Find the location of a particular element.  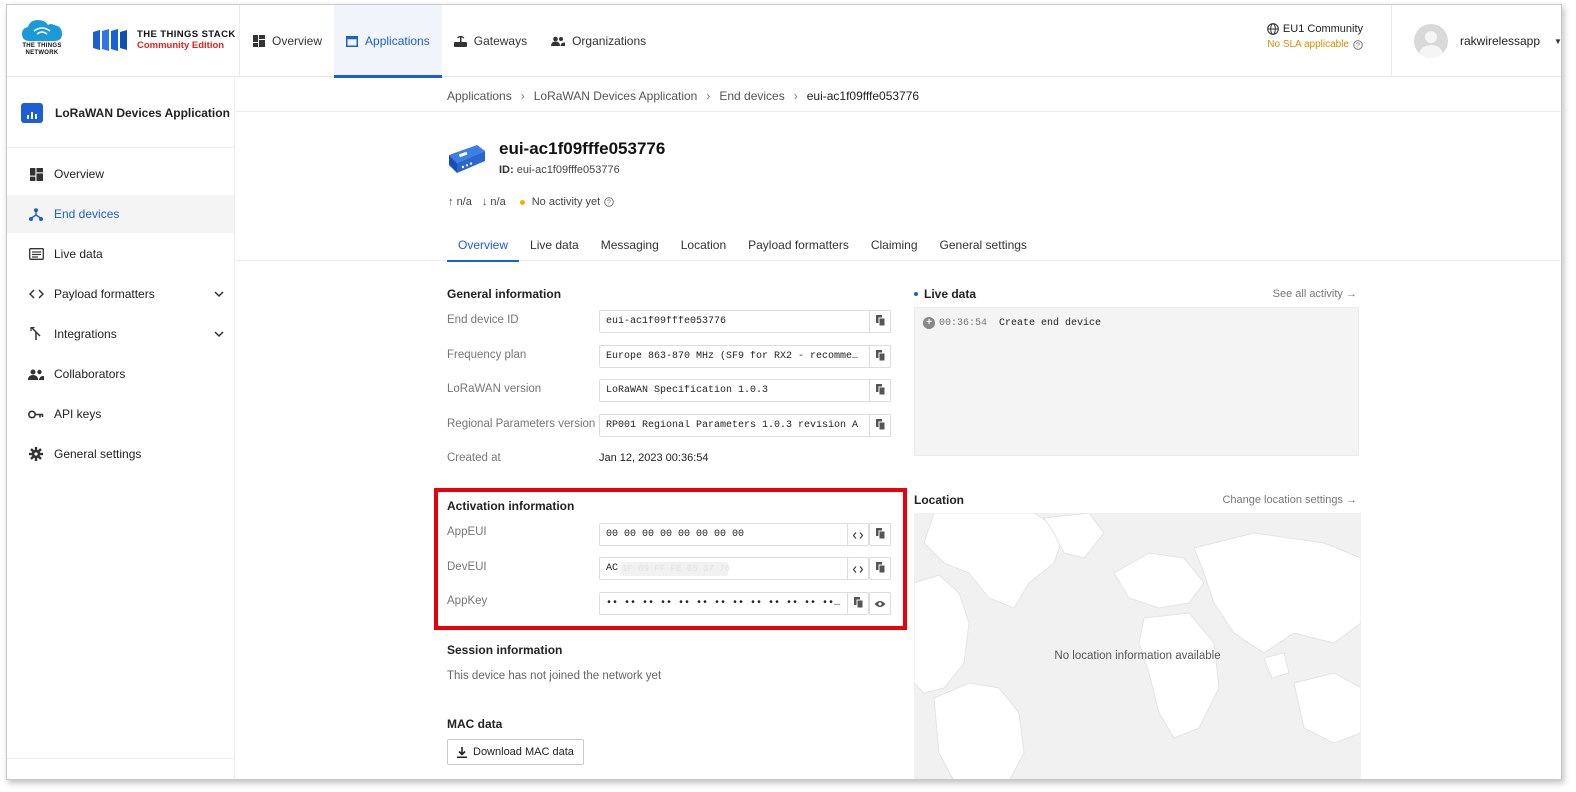

tab-overview: Overview is located at coordinates (483, 245).